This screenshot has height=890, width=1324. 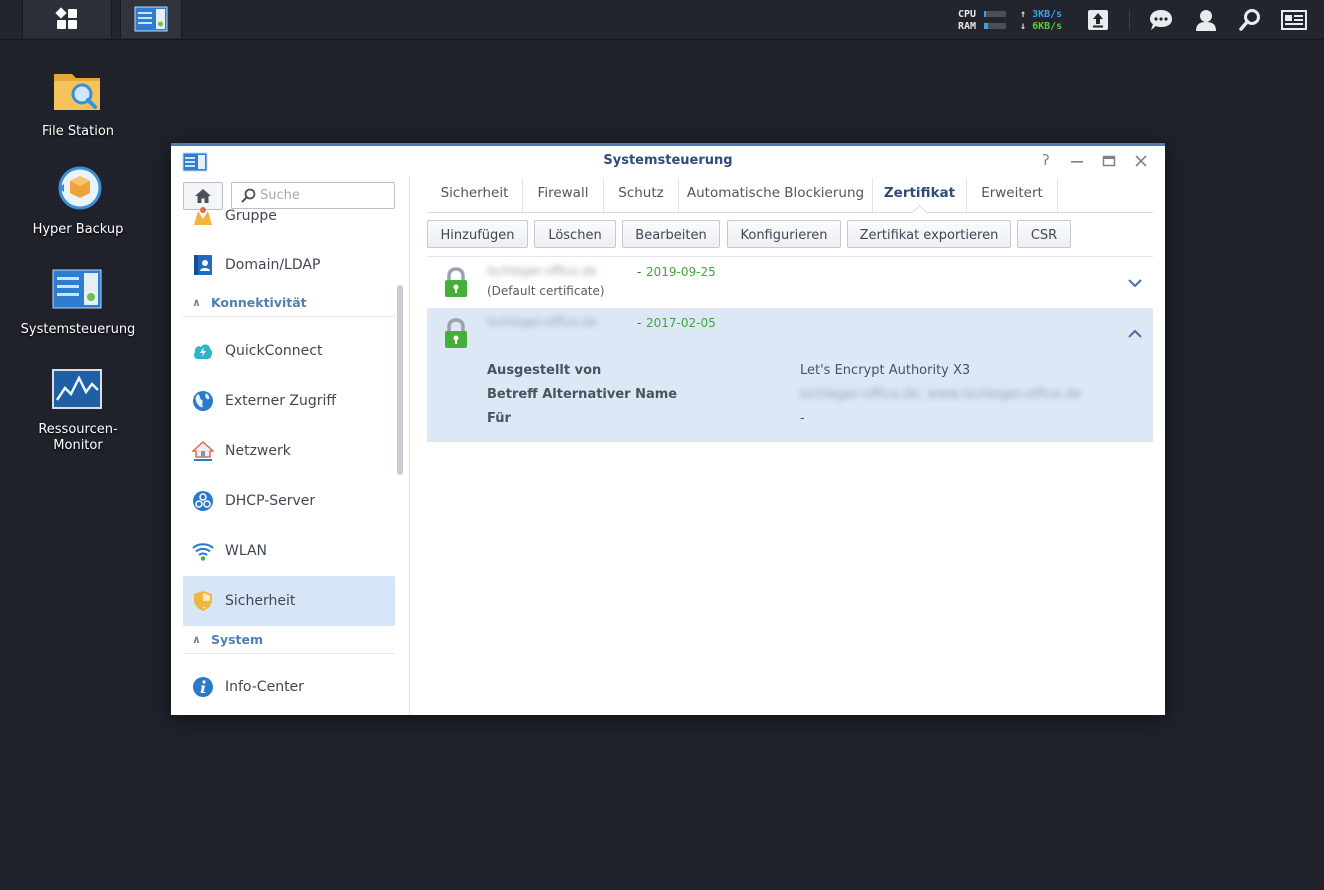 What do you see at coordinates (1012, 195) in the screenshot?
I see `tab-advanced: Erweitert` at bounding box center [1012, 195].